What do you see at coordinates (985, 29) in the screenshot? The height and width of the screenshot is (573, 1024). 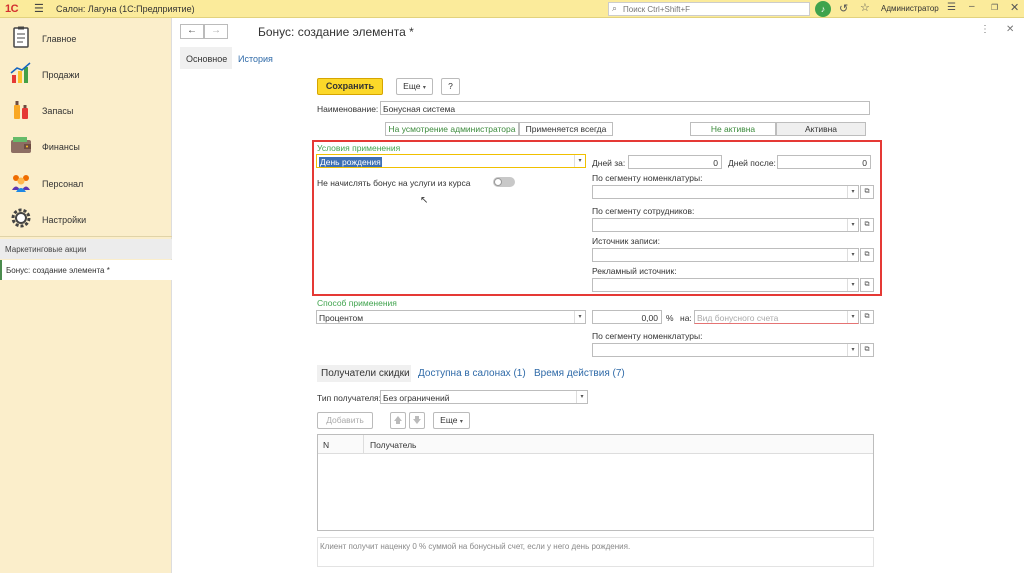 I see `form-more-icon: ⋮` at bounding box center [985, 29].